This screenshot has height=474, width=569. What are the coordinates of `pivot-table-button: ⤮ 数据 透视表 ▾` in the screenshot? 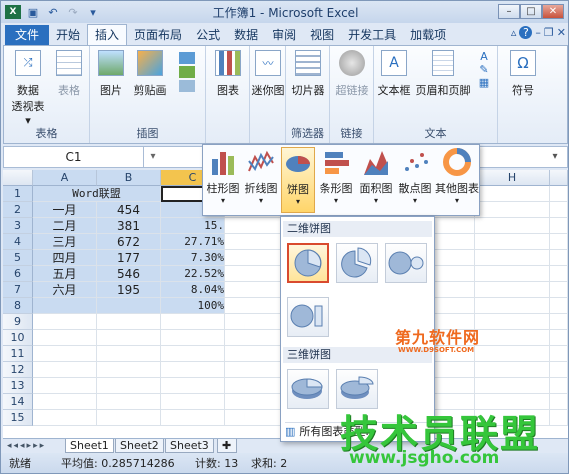 It's located at (28, 88).